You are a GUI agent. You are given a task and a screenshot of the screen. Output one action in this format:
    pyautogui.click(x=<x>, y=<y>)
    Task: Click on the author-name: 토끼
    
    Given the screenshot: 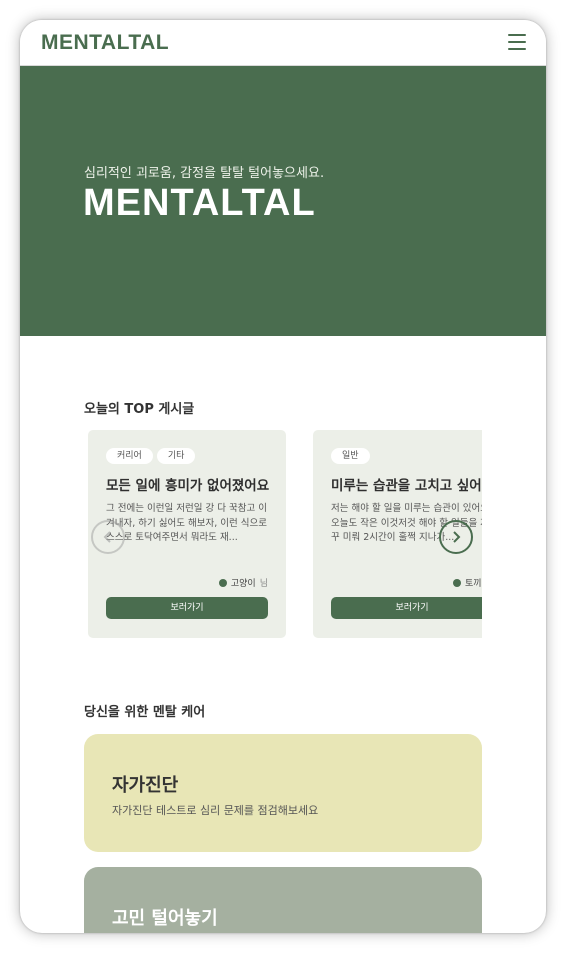 What is the action you would take?
    pyautogui.click(x=473, y=584)
    